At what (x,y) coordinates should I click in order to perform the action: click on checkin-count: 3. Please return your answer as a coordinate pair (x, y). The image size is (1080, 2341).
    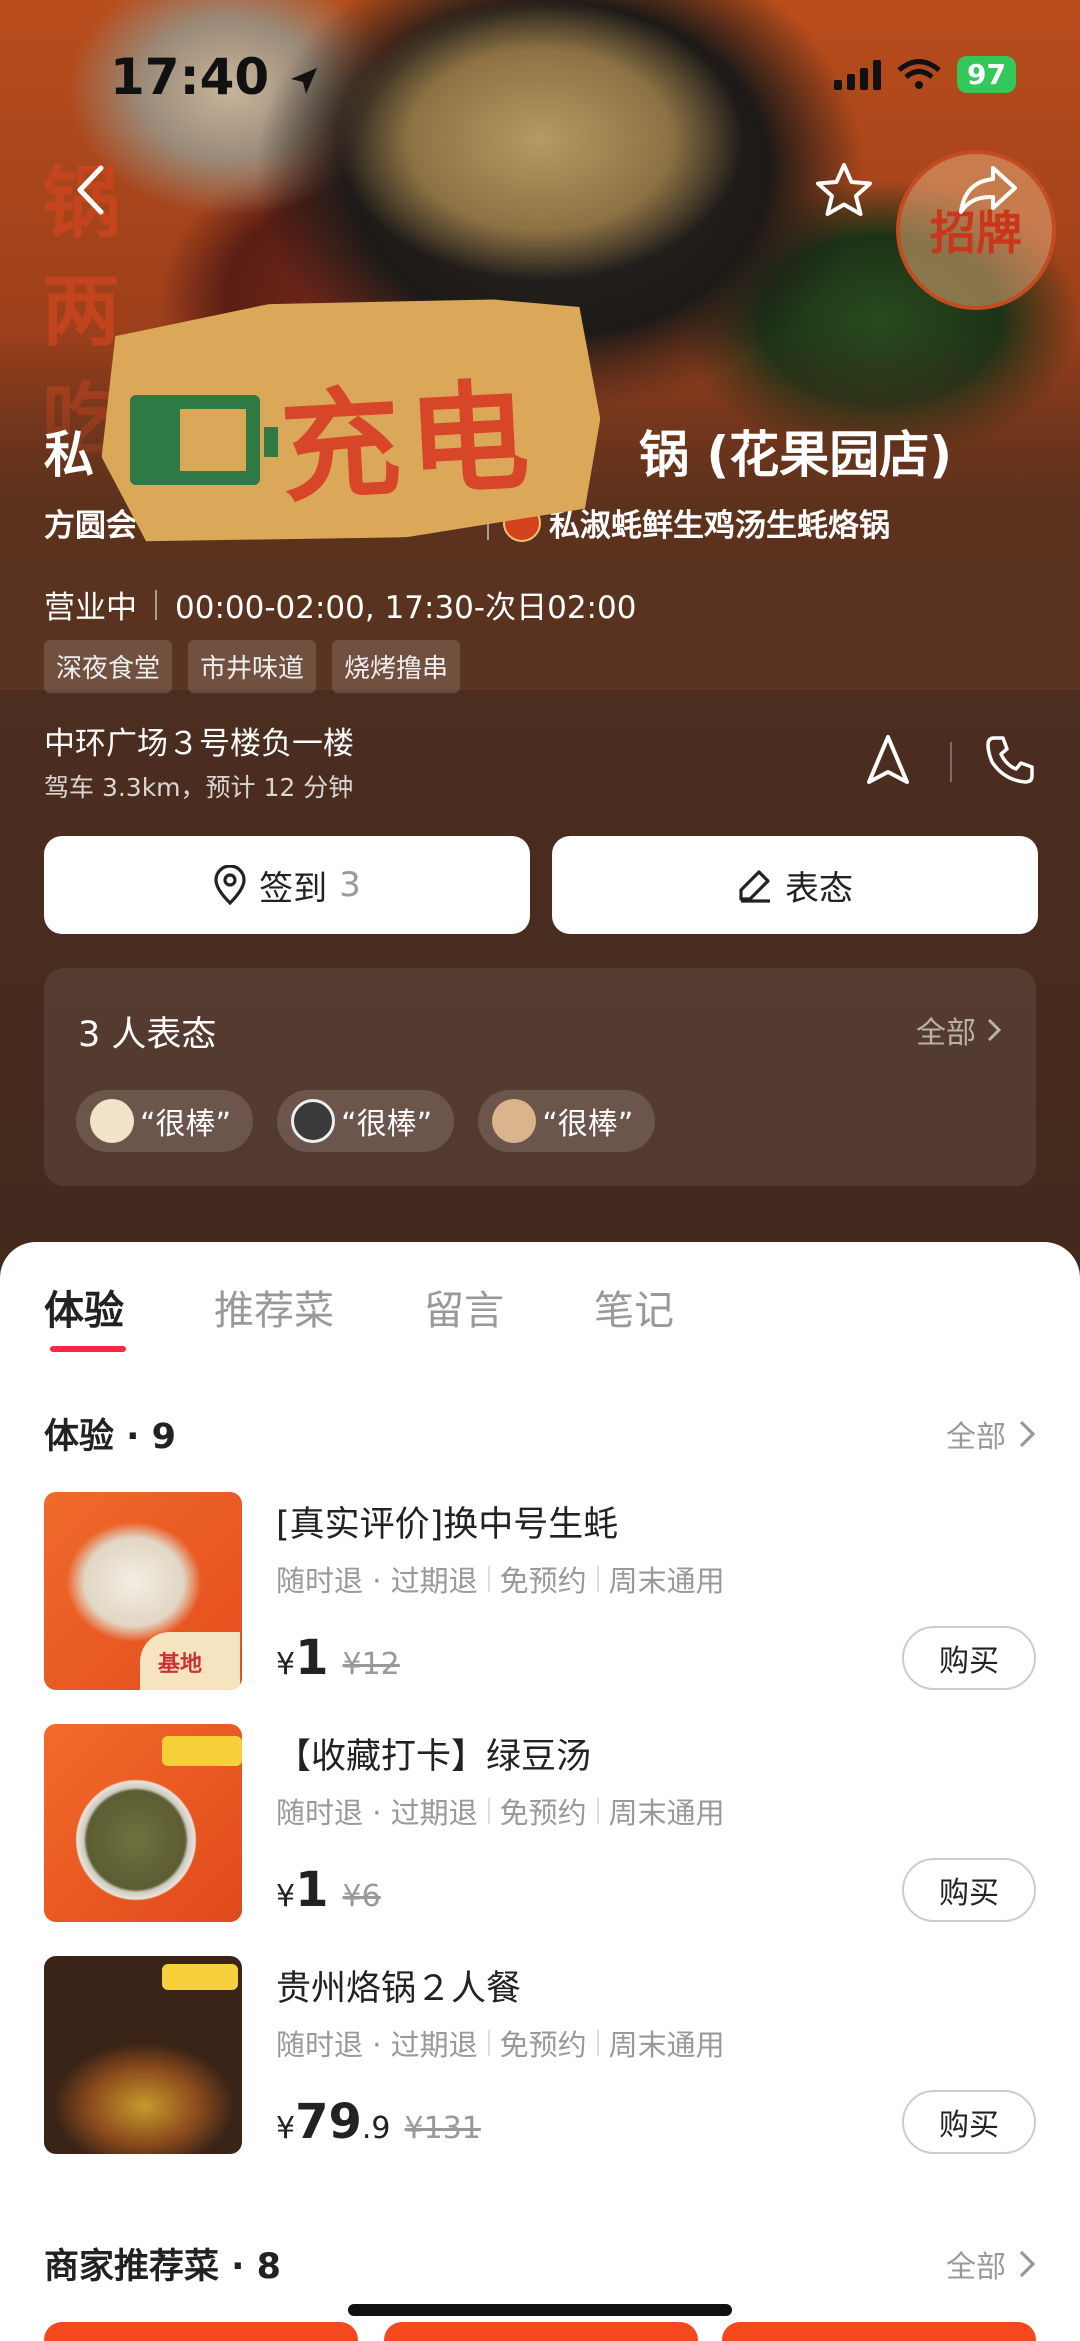
    Looking at the image, I should click on (350, 885).